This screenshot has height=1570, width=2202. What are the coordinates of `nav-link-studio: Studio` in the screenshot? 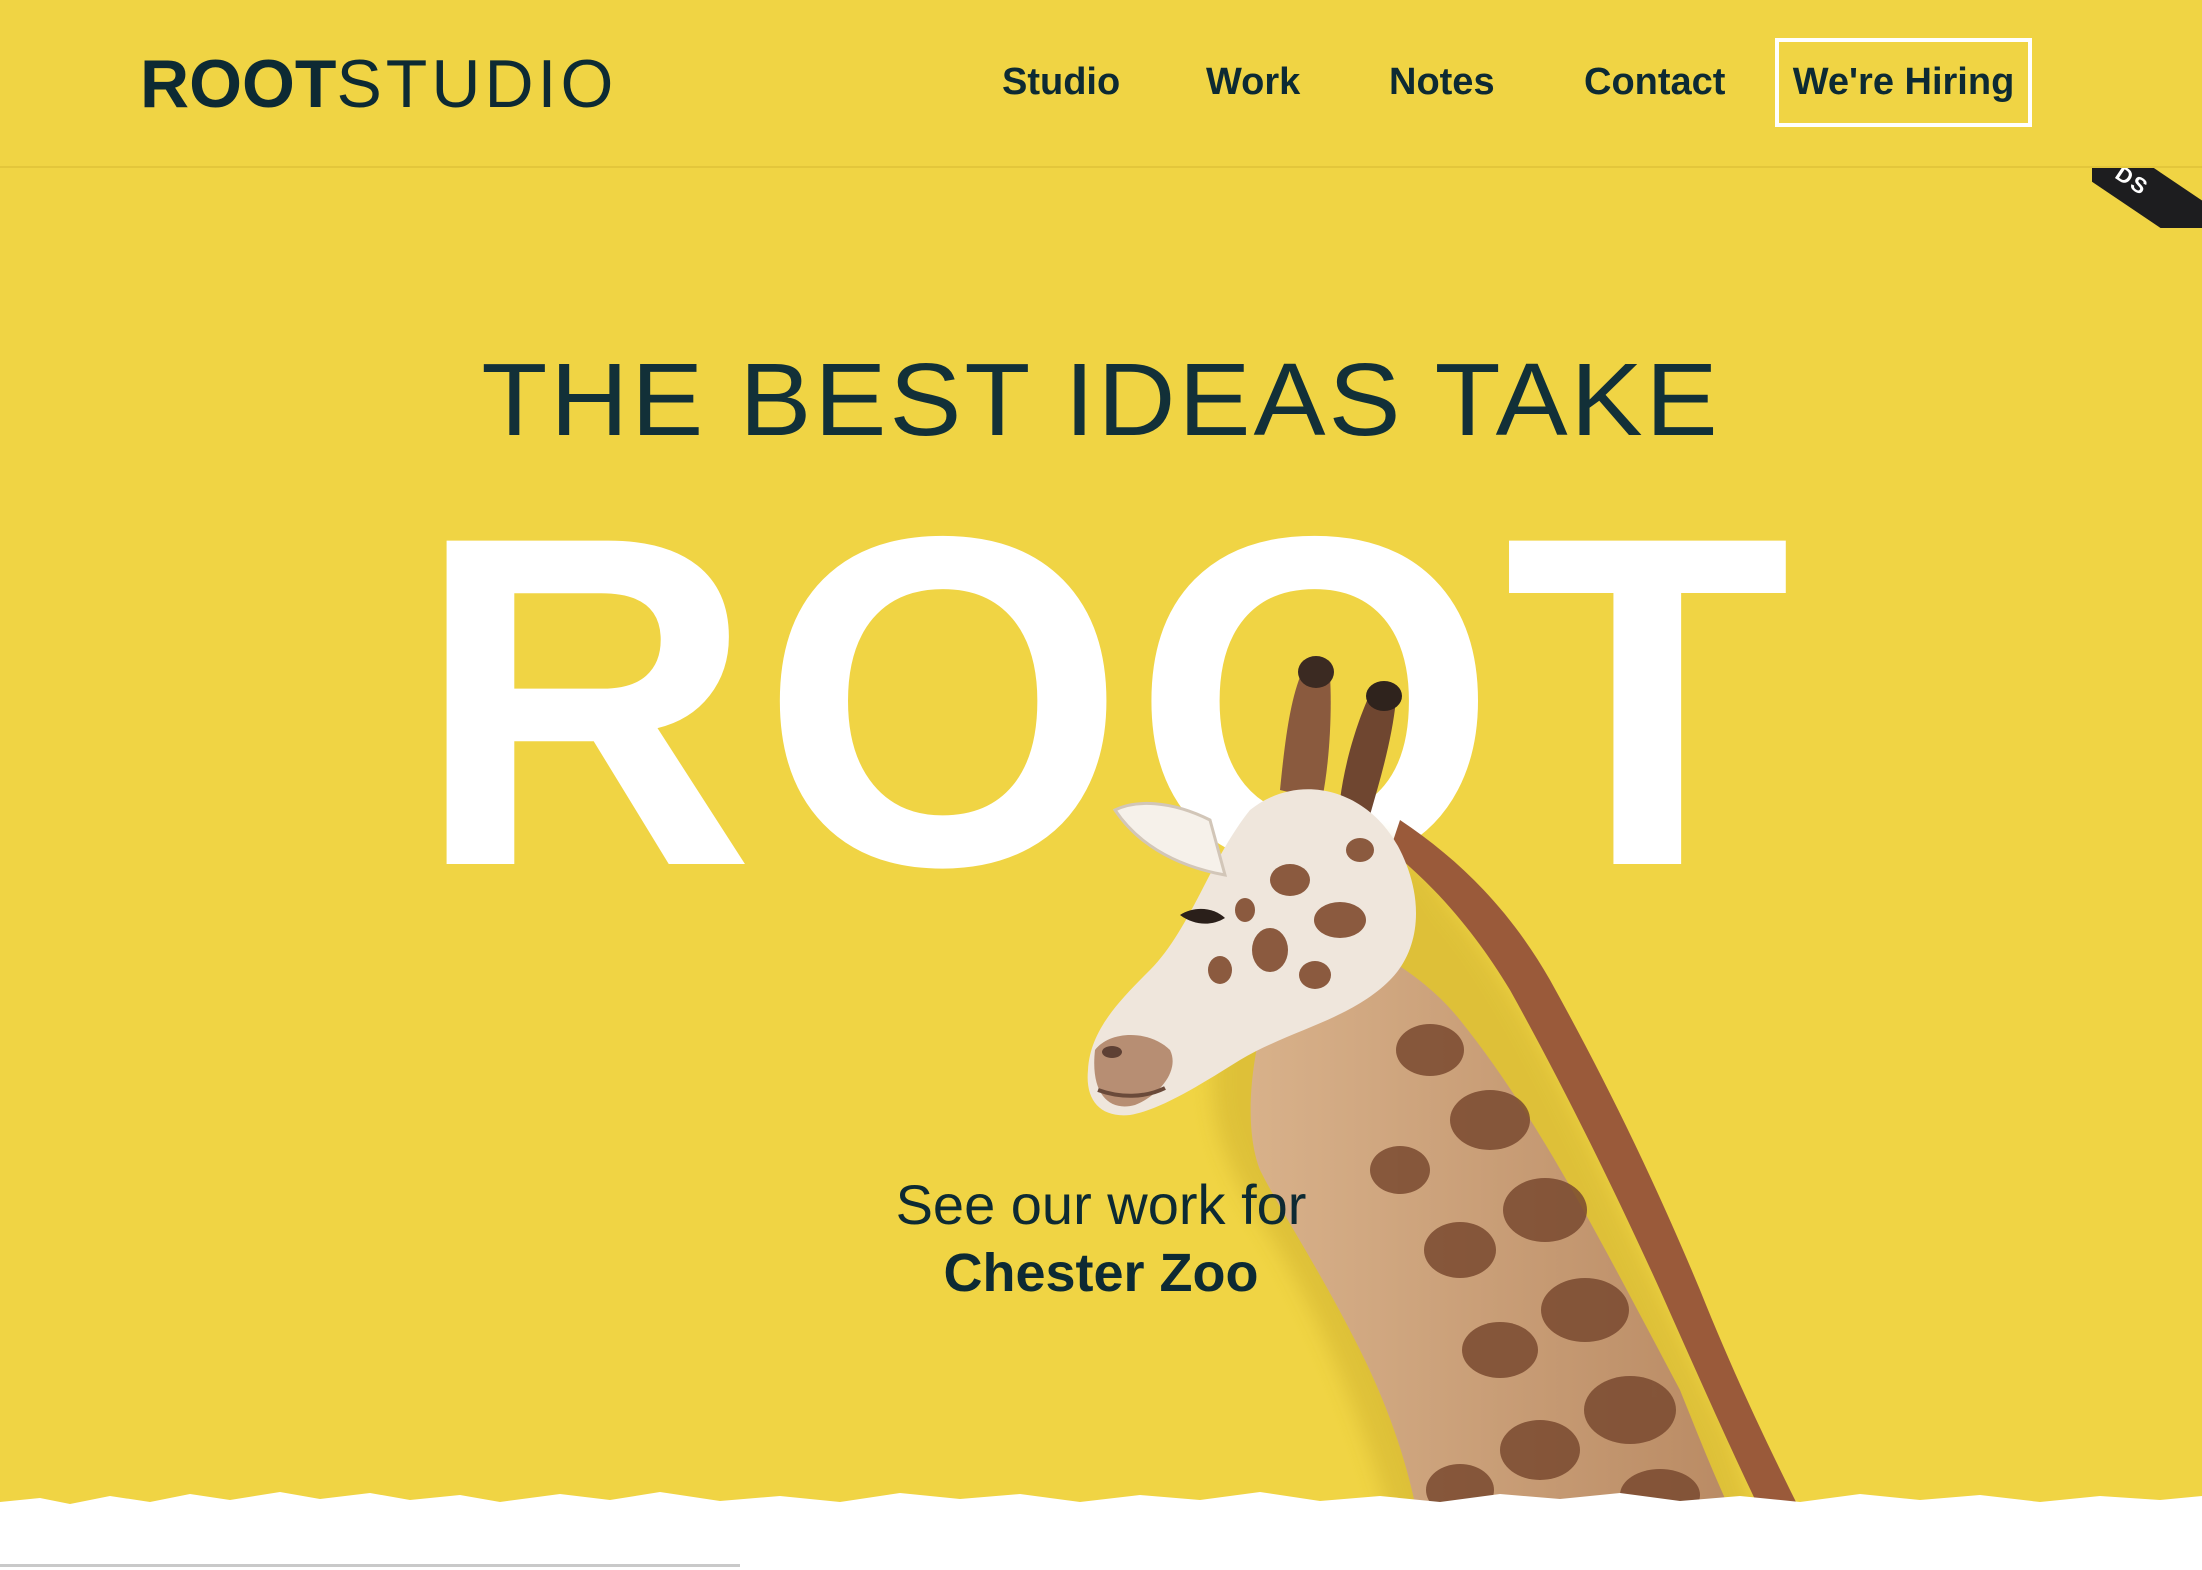 It's located at (1061, 82).